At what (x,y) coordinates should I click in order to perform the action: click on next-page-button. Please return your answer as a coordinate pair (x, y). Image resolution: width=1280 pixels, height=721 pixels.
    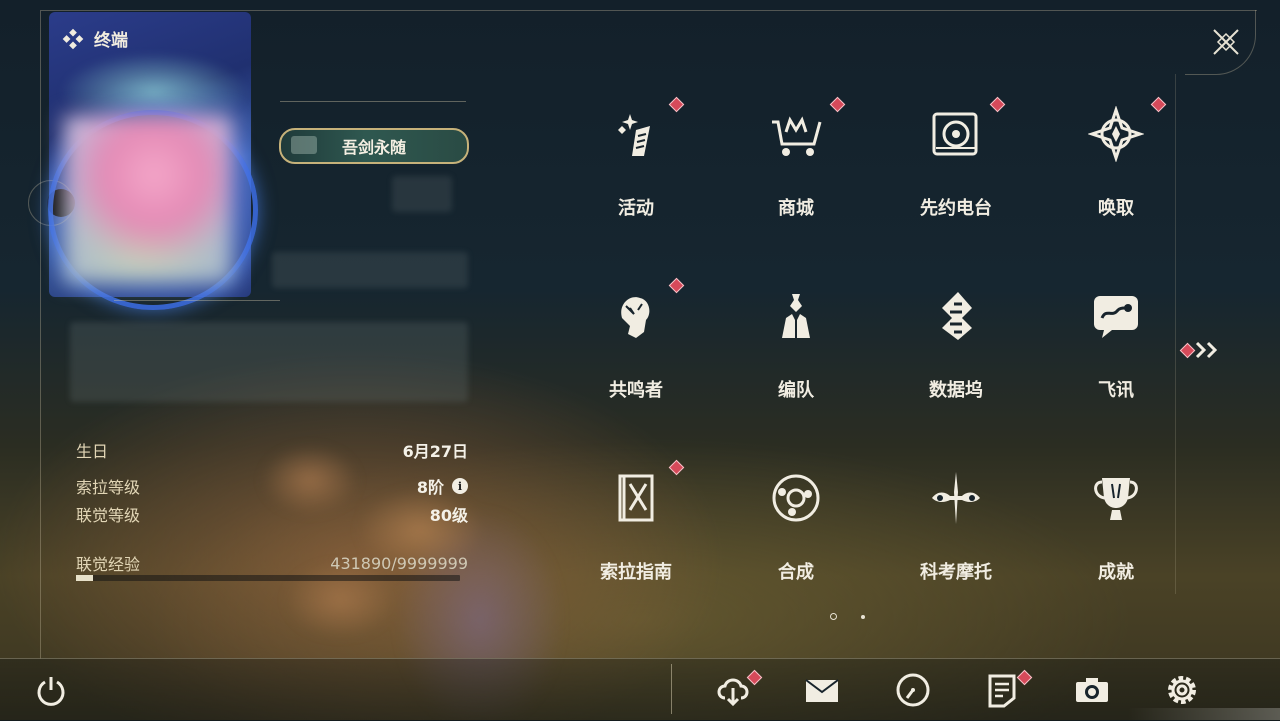
    Looking at the image, I should click on (1201, 350).